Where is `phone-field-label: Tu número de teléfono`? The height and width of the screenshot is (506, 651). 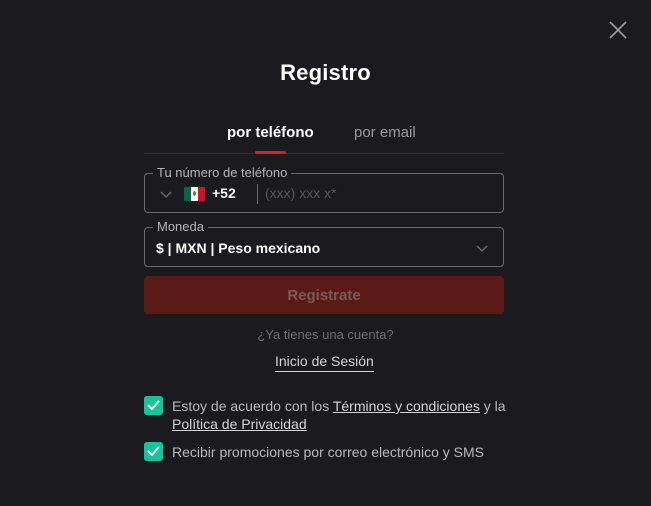 phone-field-label: Tu número de teléfono is located at coordinates (222, 173).